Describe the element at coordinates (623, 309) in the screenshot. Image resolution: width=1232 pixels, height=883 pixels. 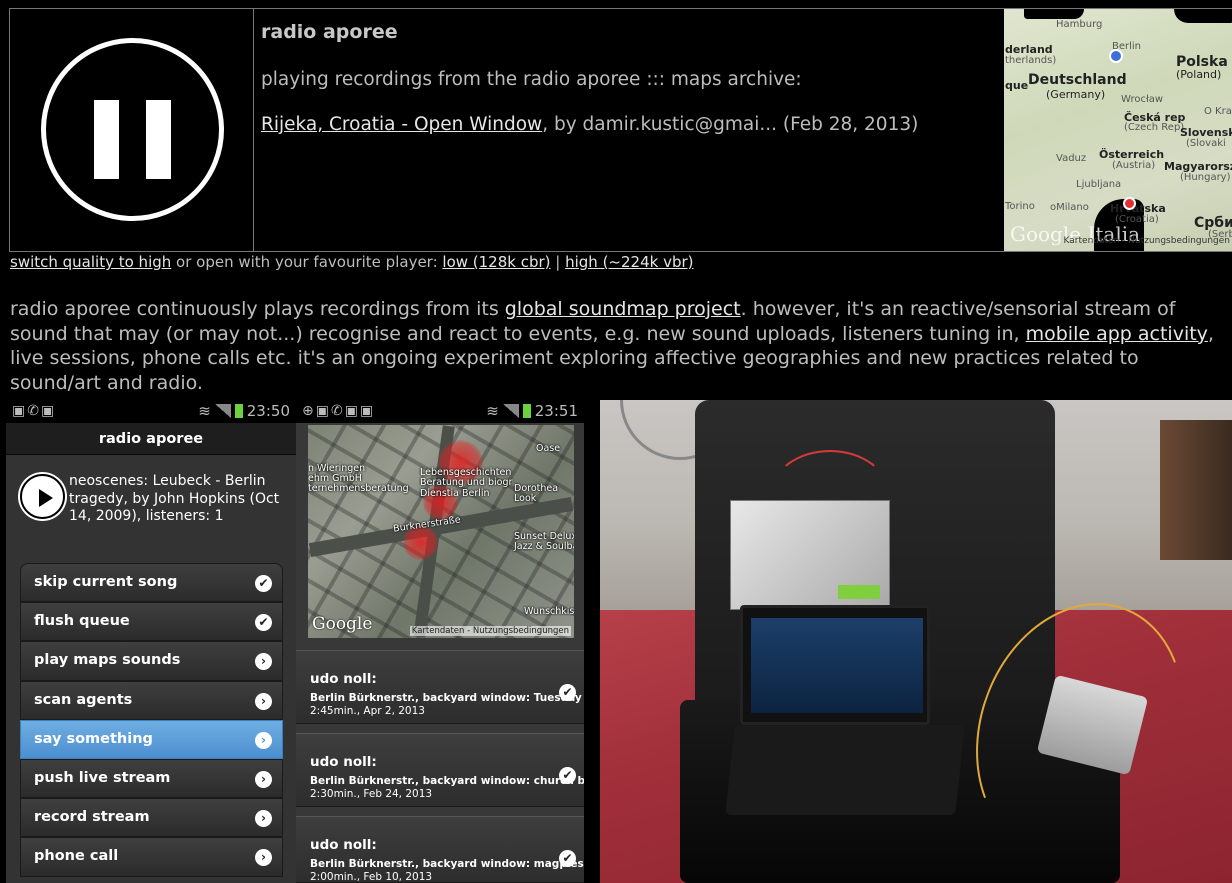
I see `soundmap-link: global soundmap project` at that location.